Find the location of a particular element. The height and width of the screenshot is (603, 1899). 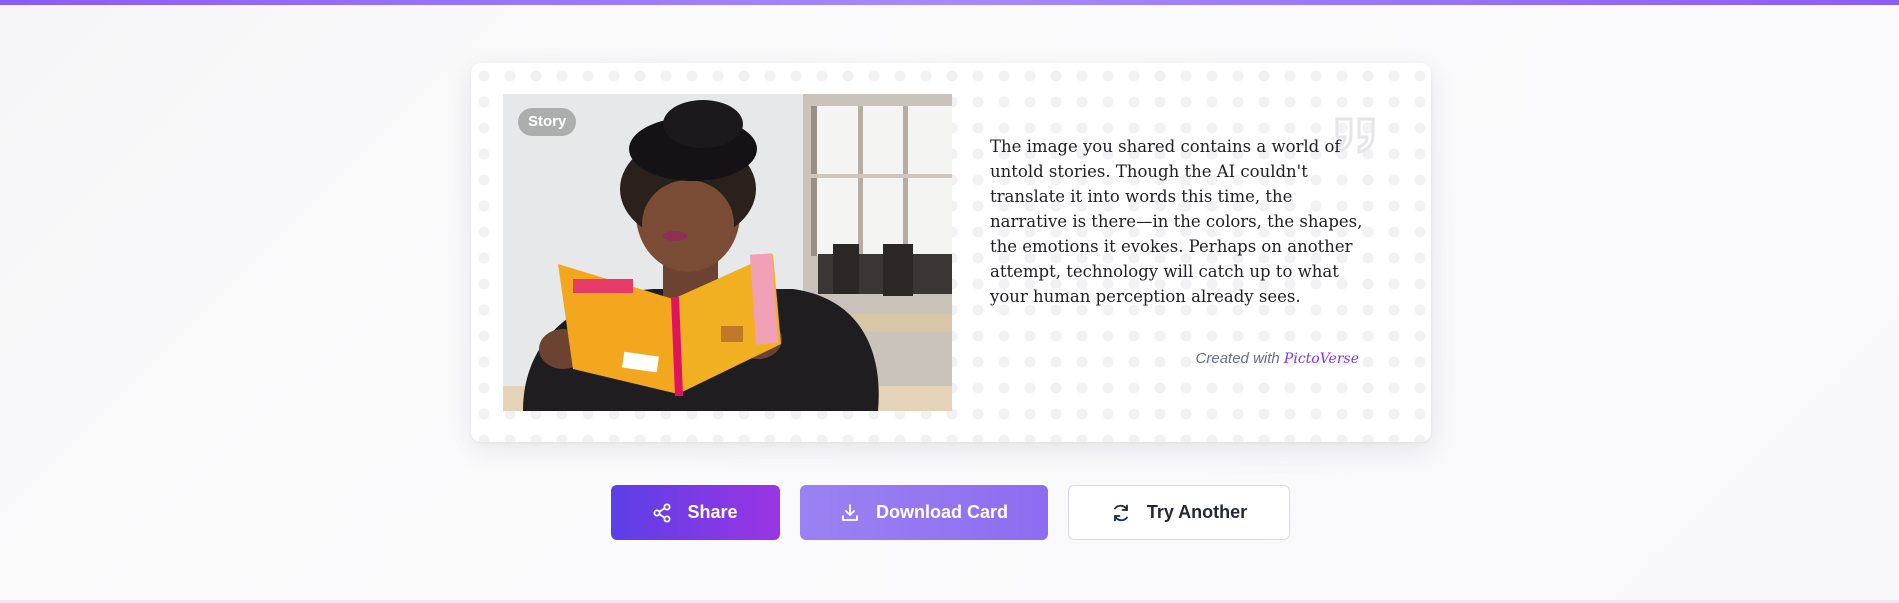

share-label: Share is located at coordinates (712, 512).